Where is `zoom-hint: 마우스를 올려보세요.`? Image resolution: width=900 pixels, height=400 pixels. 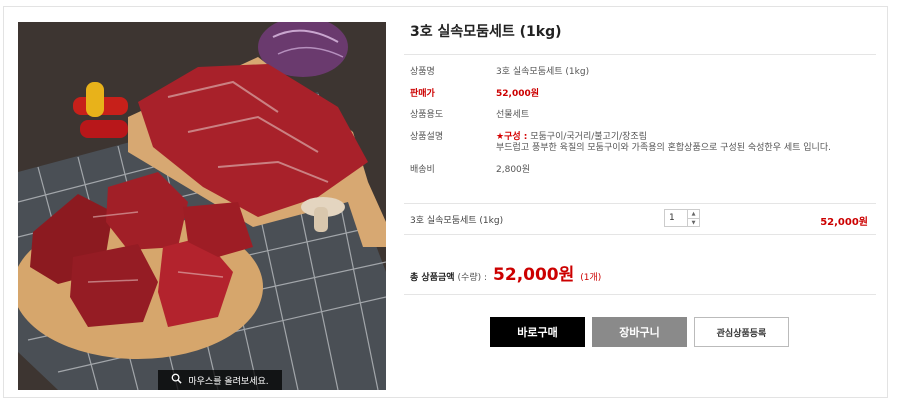 zoom-hint: 마우스를 올려보세요. is located at coordinates (220, 380).